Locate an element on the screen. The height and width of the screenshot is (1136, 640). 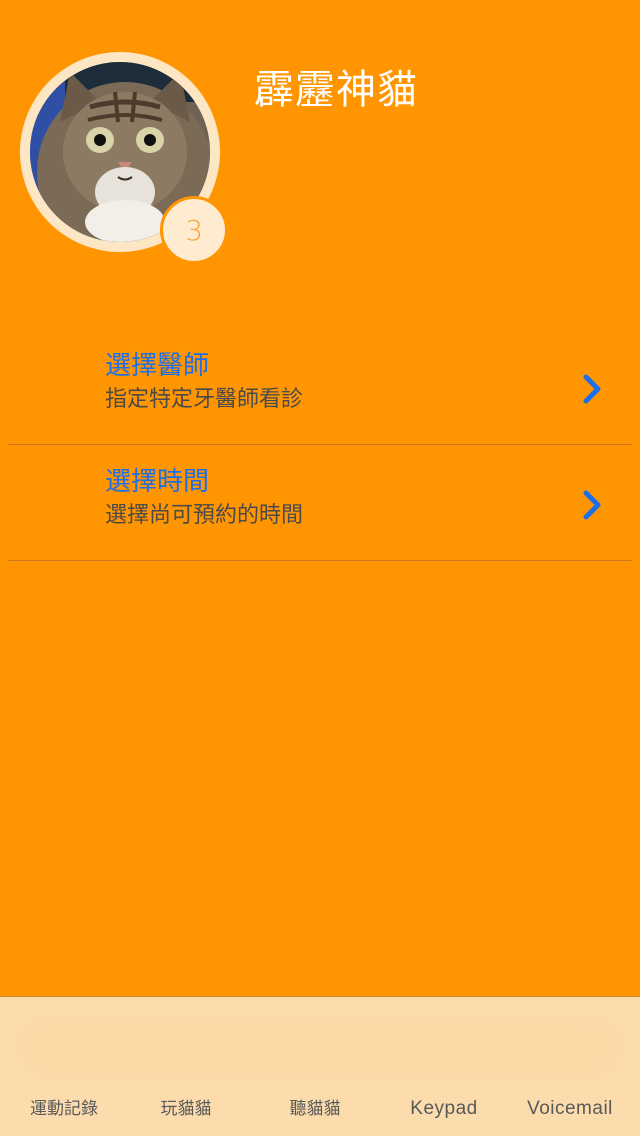
tab-listen-cat: 聽貓貓 is located at coordinates (315, 1109).